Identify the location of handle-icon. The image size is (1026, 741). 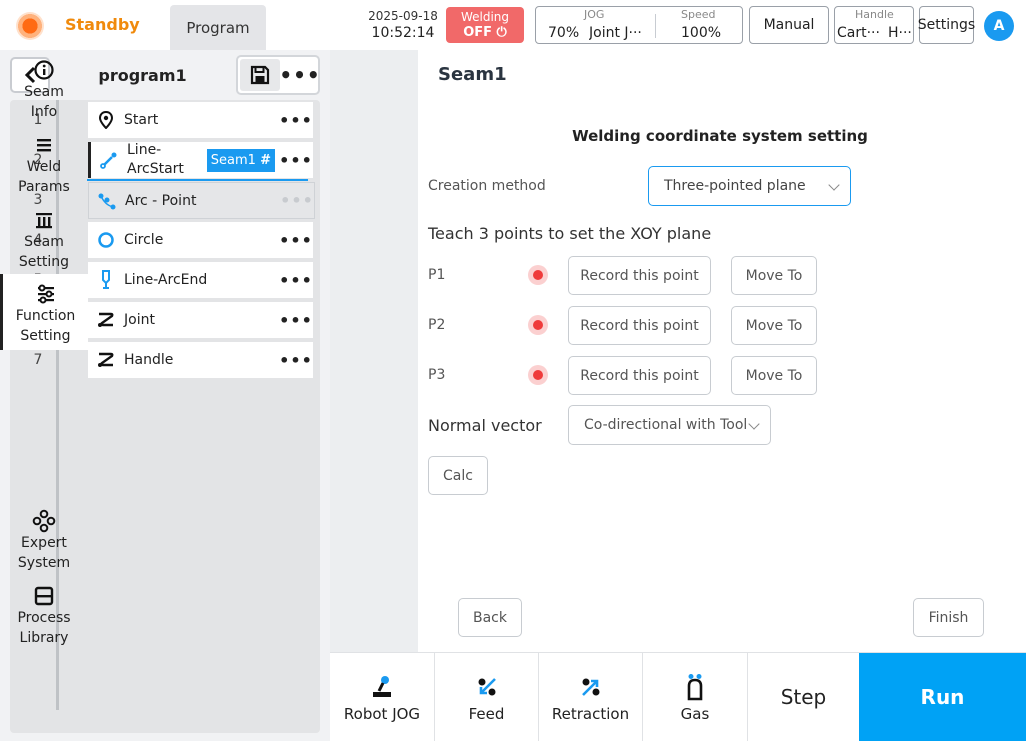
(106, 360).